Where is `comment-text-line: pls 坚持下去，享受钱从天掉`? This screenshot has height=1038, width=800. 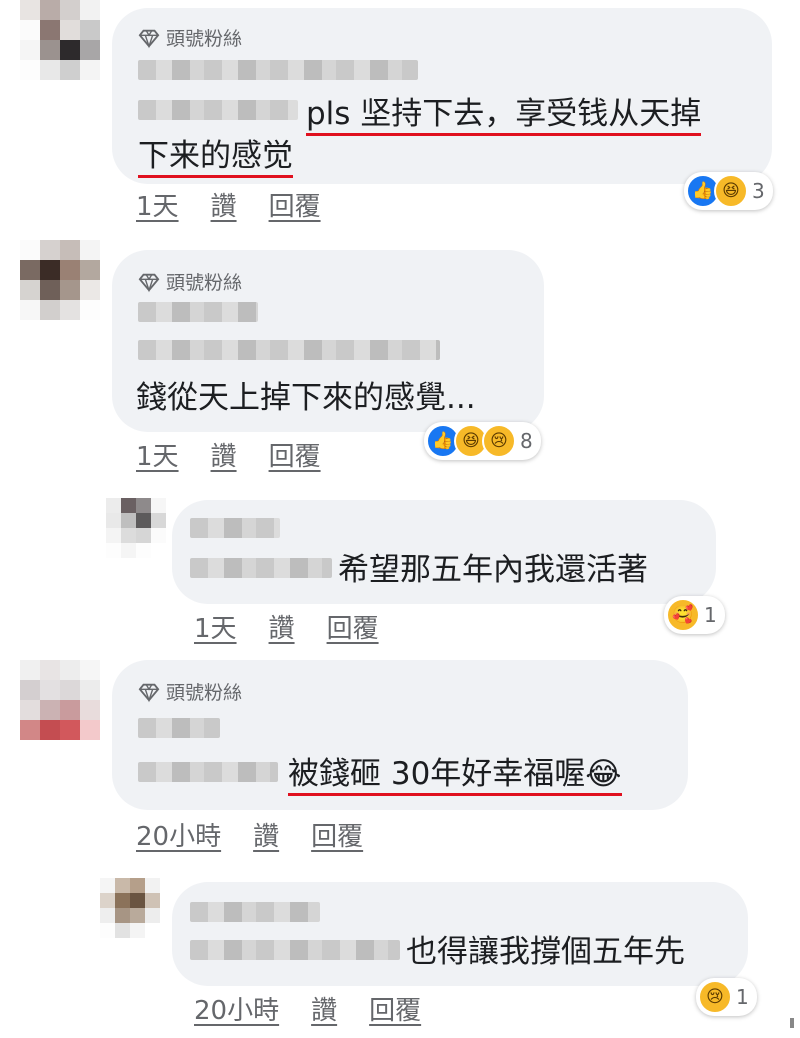 comment-text-line: pls 坚持下去，享受钱从天掉 is located at coordinates (504, 116).